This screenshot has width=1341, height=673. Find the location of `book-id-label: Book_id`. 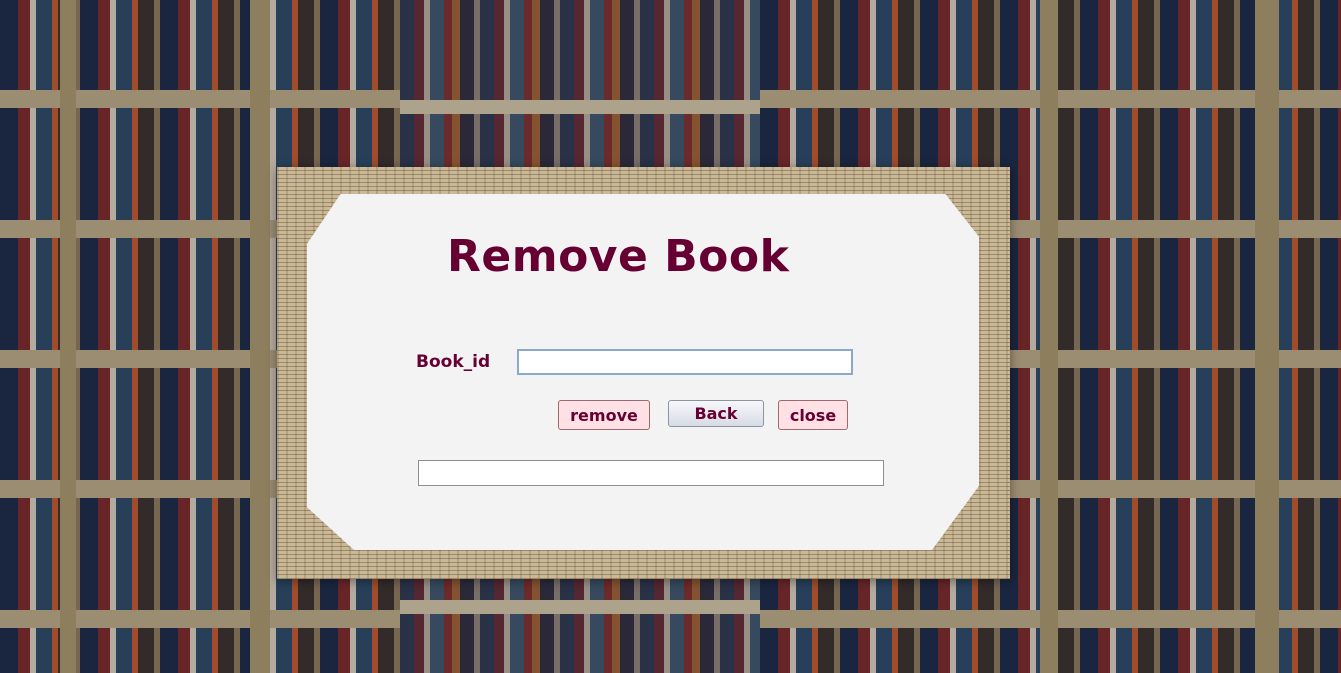

book-id-label: Book_id is located at coordinates (453, 362).